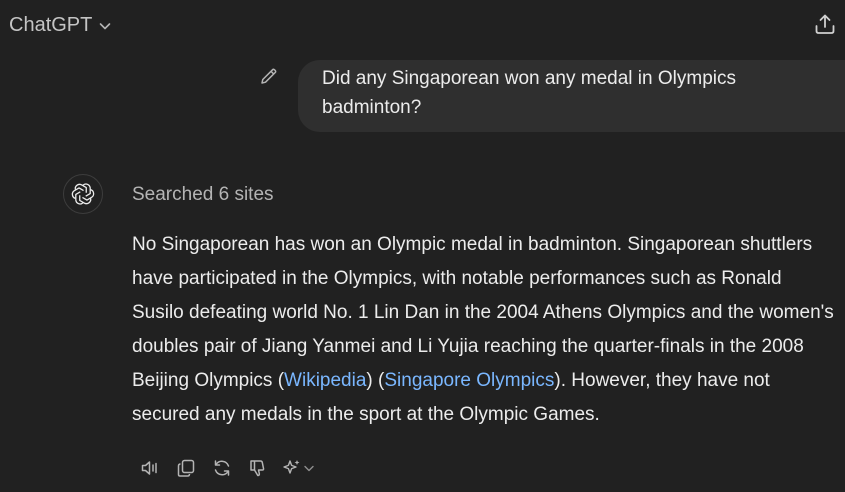  What do you see at coordinates (422, 28) in the screenshot?
I see `header: ChatGPT` at bounding box center [422, 28].